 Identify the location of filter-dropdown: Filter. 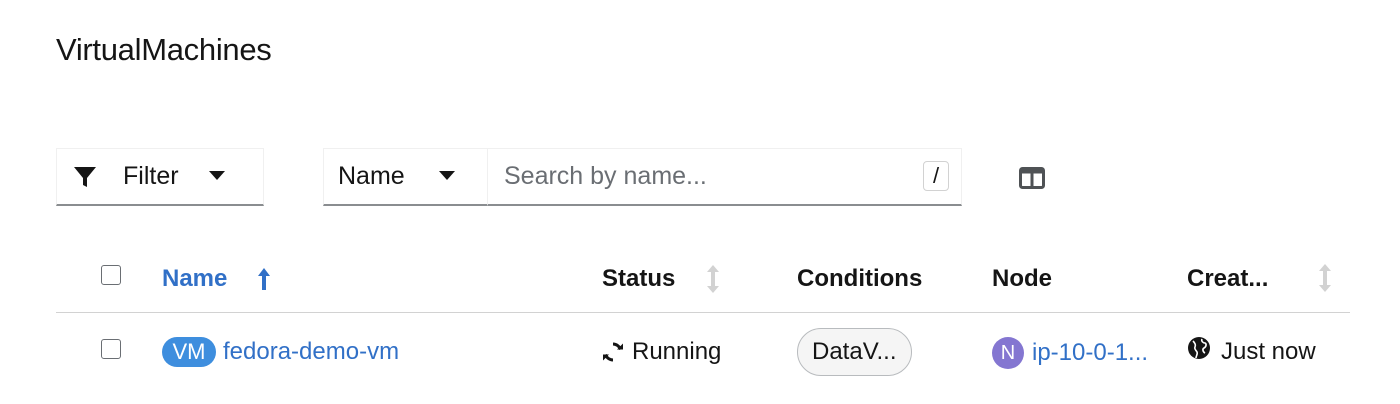
(160, 177).